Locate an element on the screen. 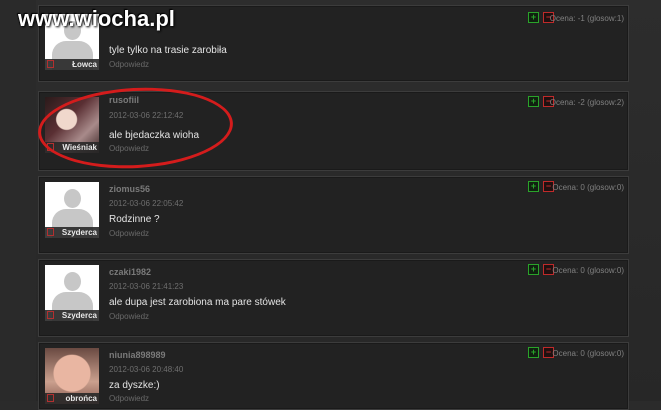 This screenshot has width=661, height=410. comment-text: ale dupa jest zarobiona ma pare stówek is located at coordinates (197, 302).